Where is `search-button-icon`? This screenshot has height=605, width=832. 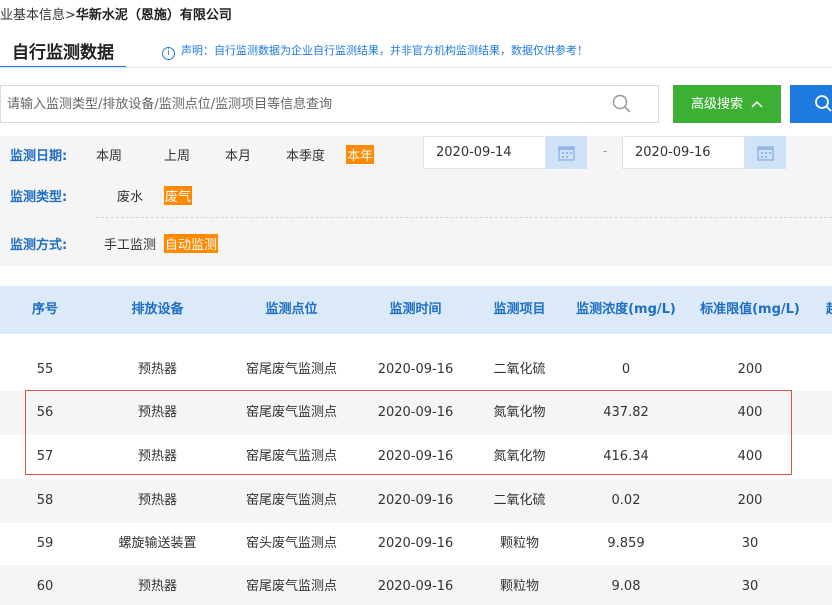 search-button-icon is located at coordinates (823, 103).